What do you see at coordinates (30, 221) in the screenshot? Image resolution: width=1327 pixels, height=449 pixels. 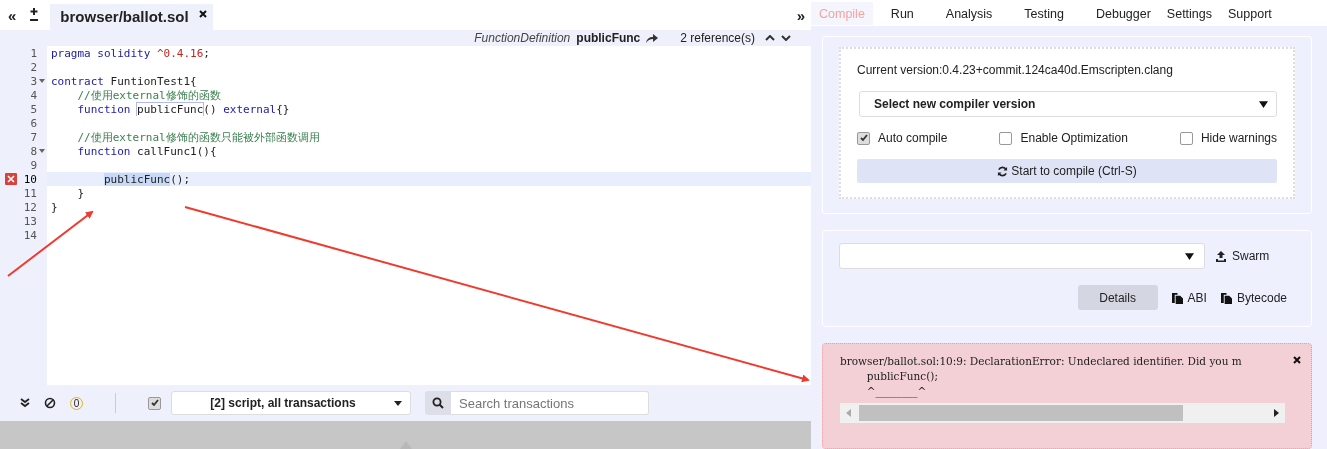 I see `line-number: 13` at bounding box center [30, 221].